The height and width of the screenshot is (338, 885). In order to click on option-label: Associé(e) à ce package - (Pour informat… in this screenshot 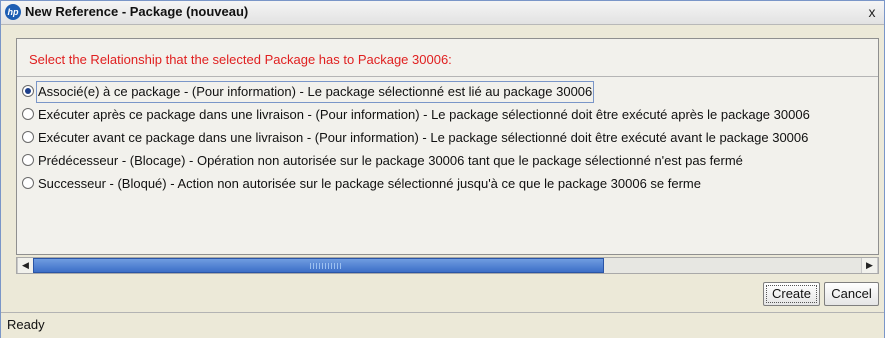, I will do `click(315, 92)`.